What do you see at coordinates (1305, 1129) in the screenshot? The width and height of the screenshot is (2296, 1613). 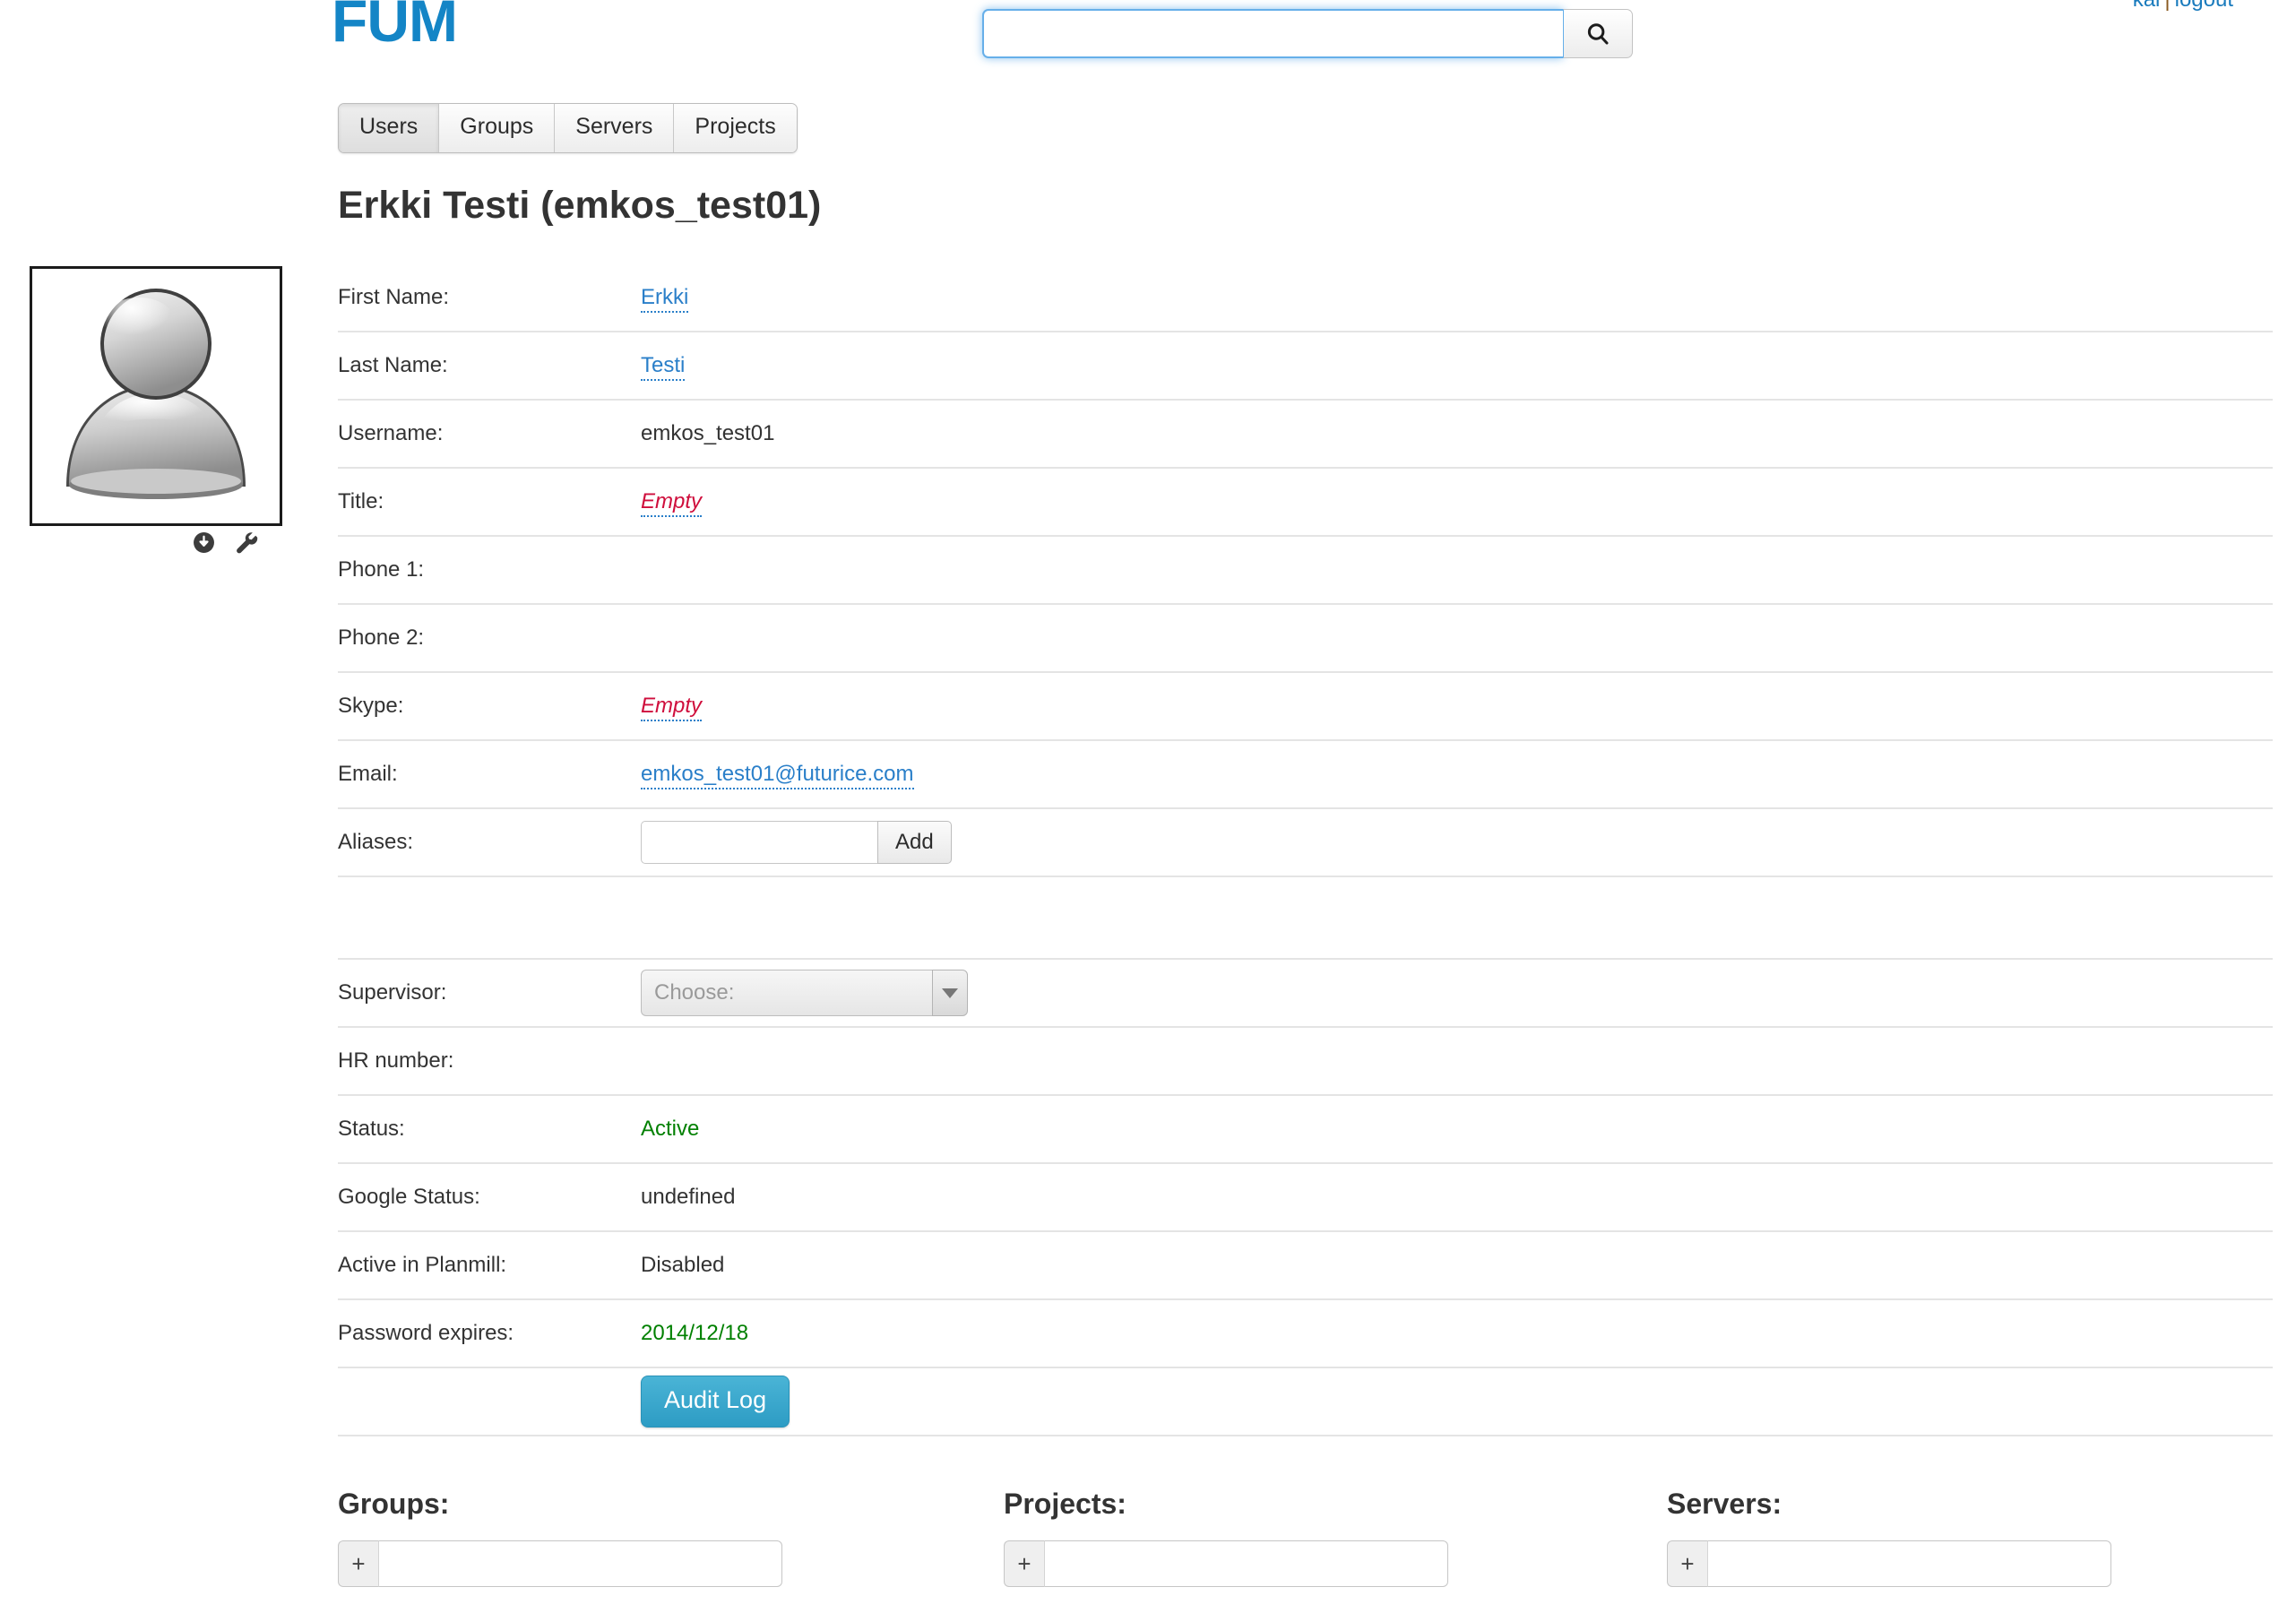 I see `table-row-status: Status: Active` at bounding box center [1305, 1129].